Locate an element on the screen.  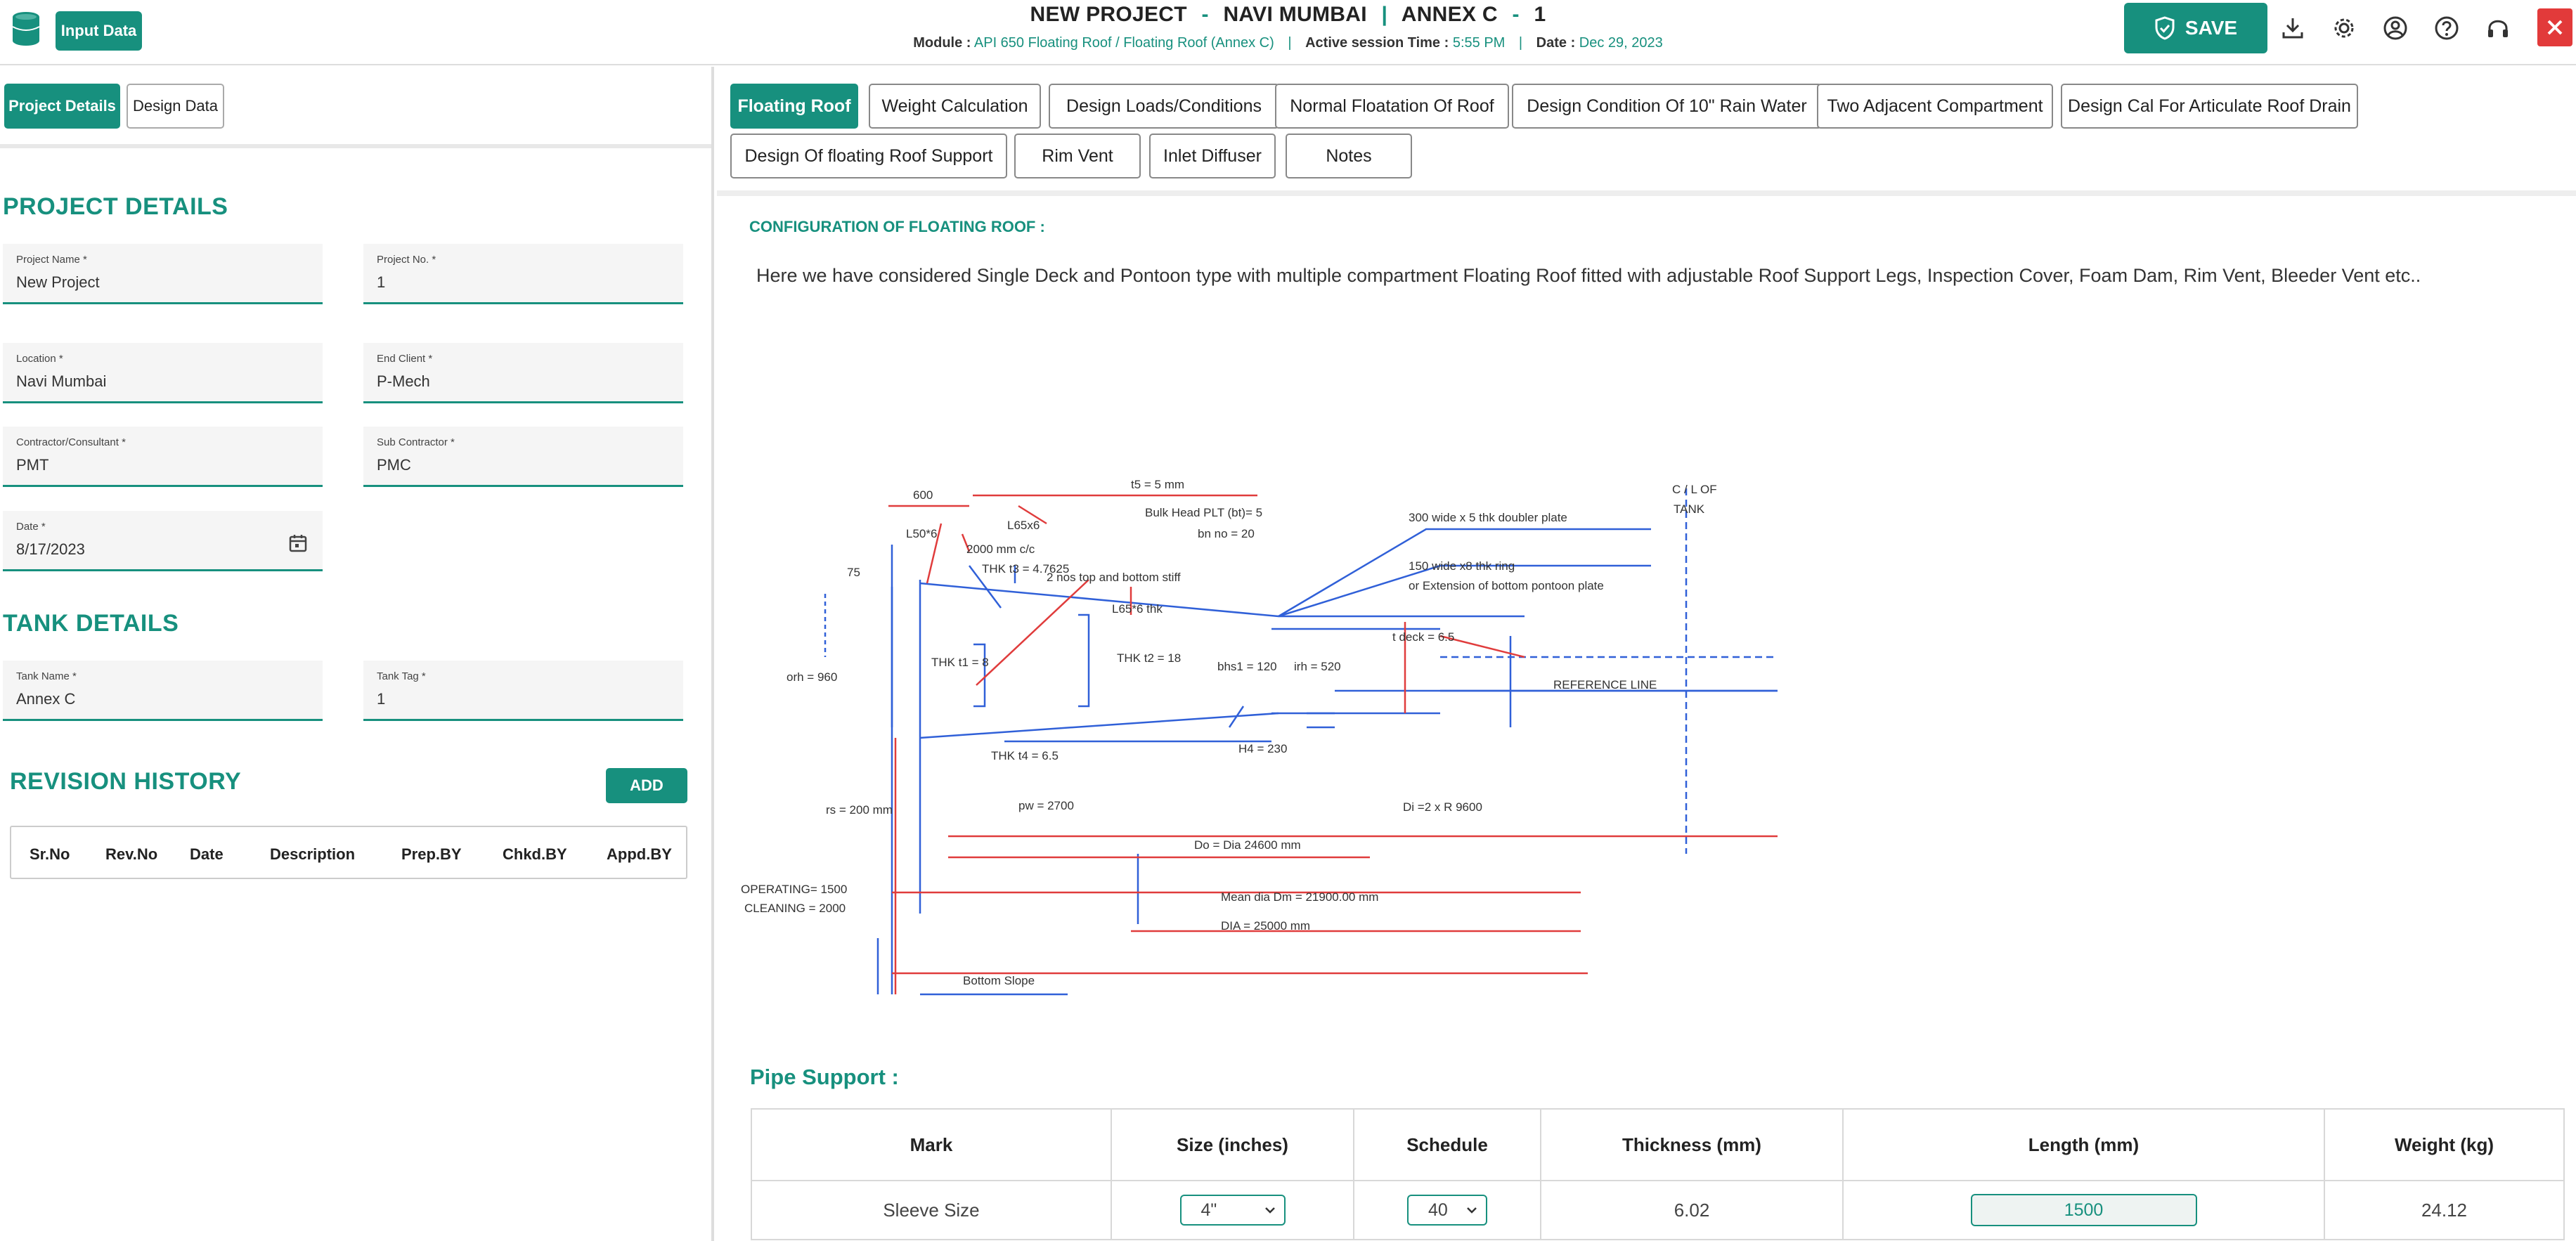
sub-contractor-field: Sub Contractor * PMC is located at coordinates (523, 457).